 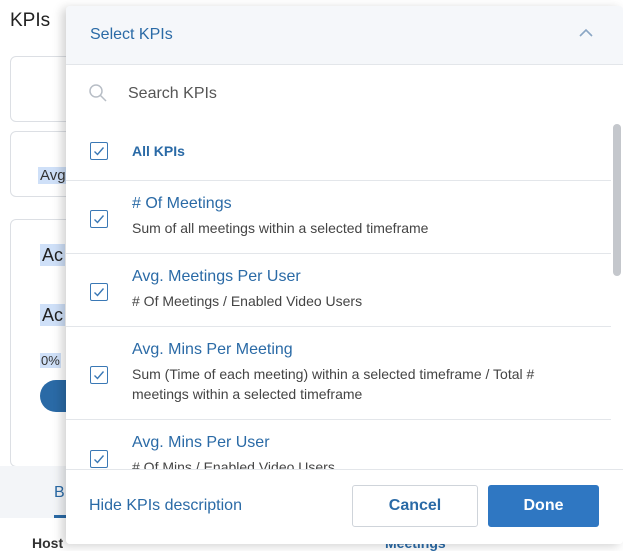 I want to click on checkbox-avg-mins-per-meeting, so click(x=99, y=375).